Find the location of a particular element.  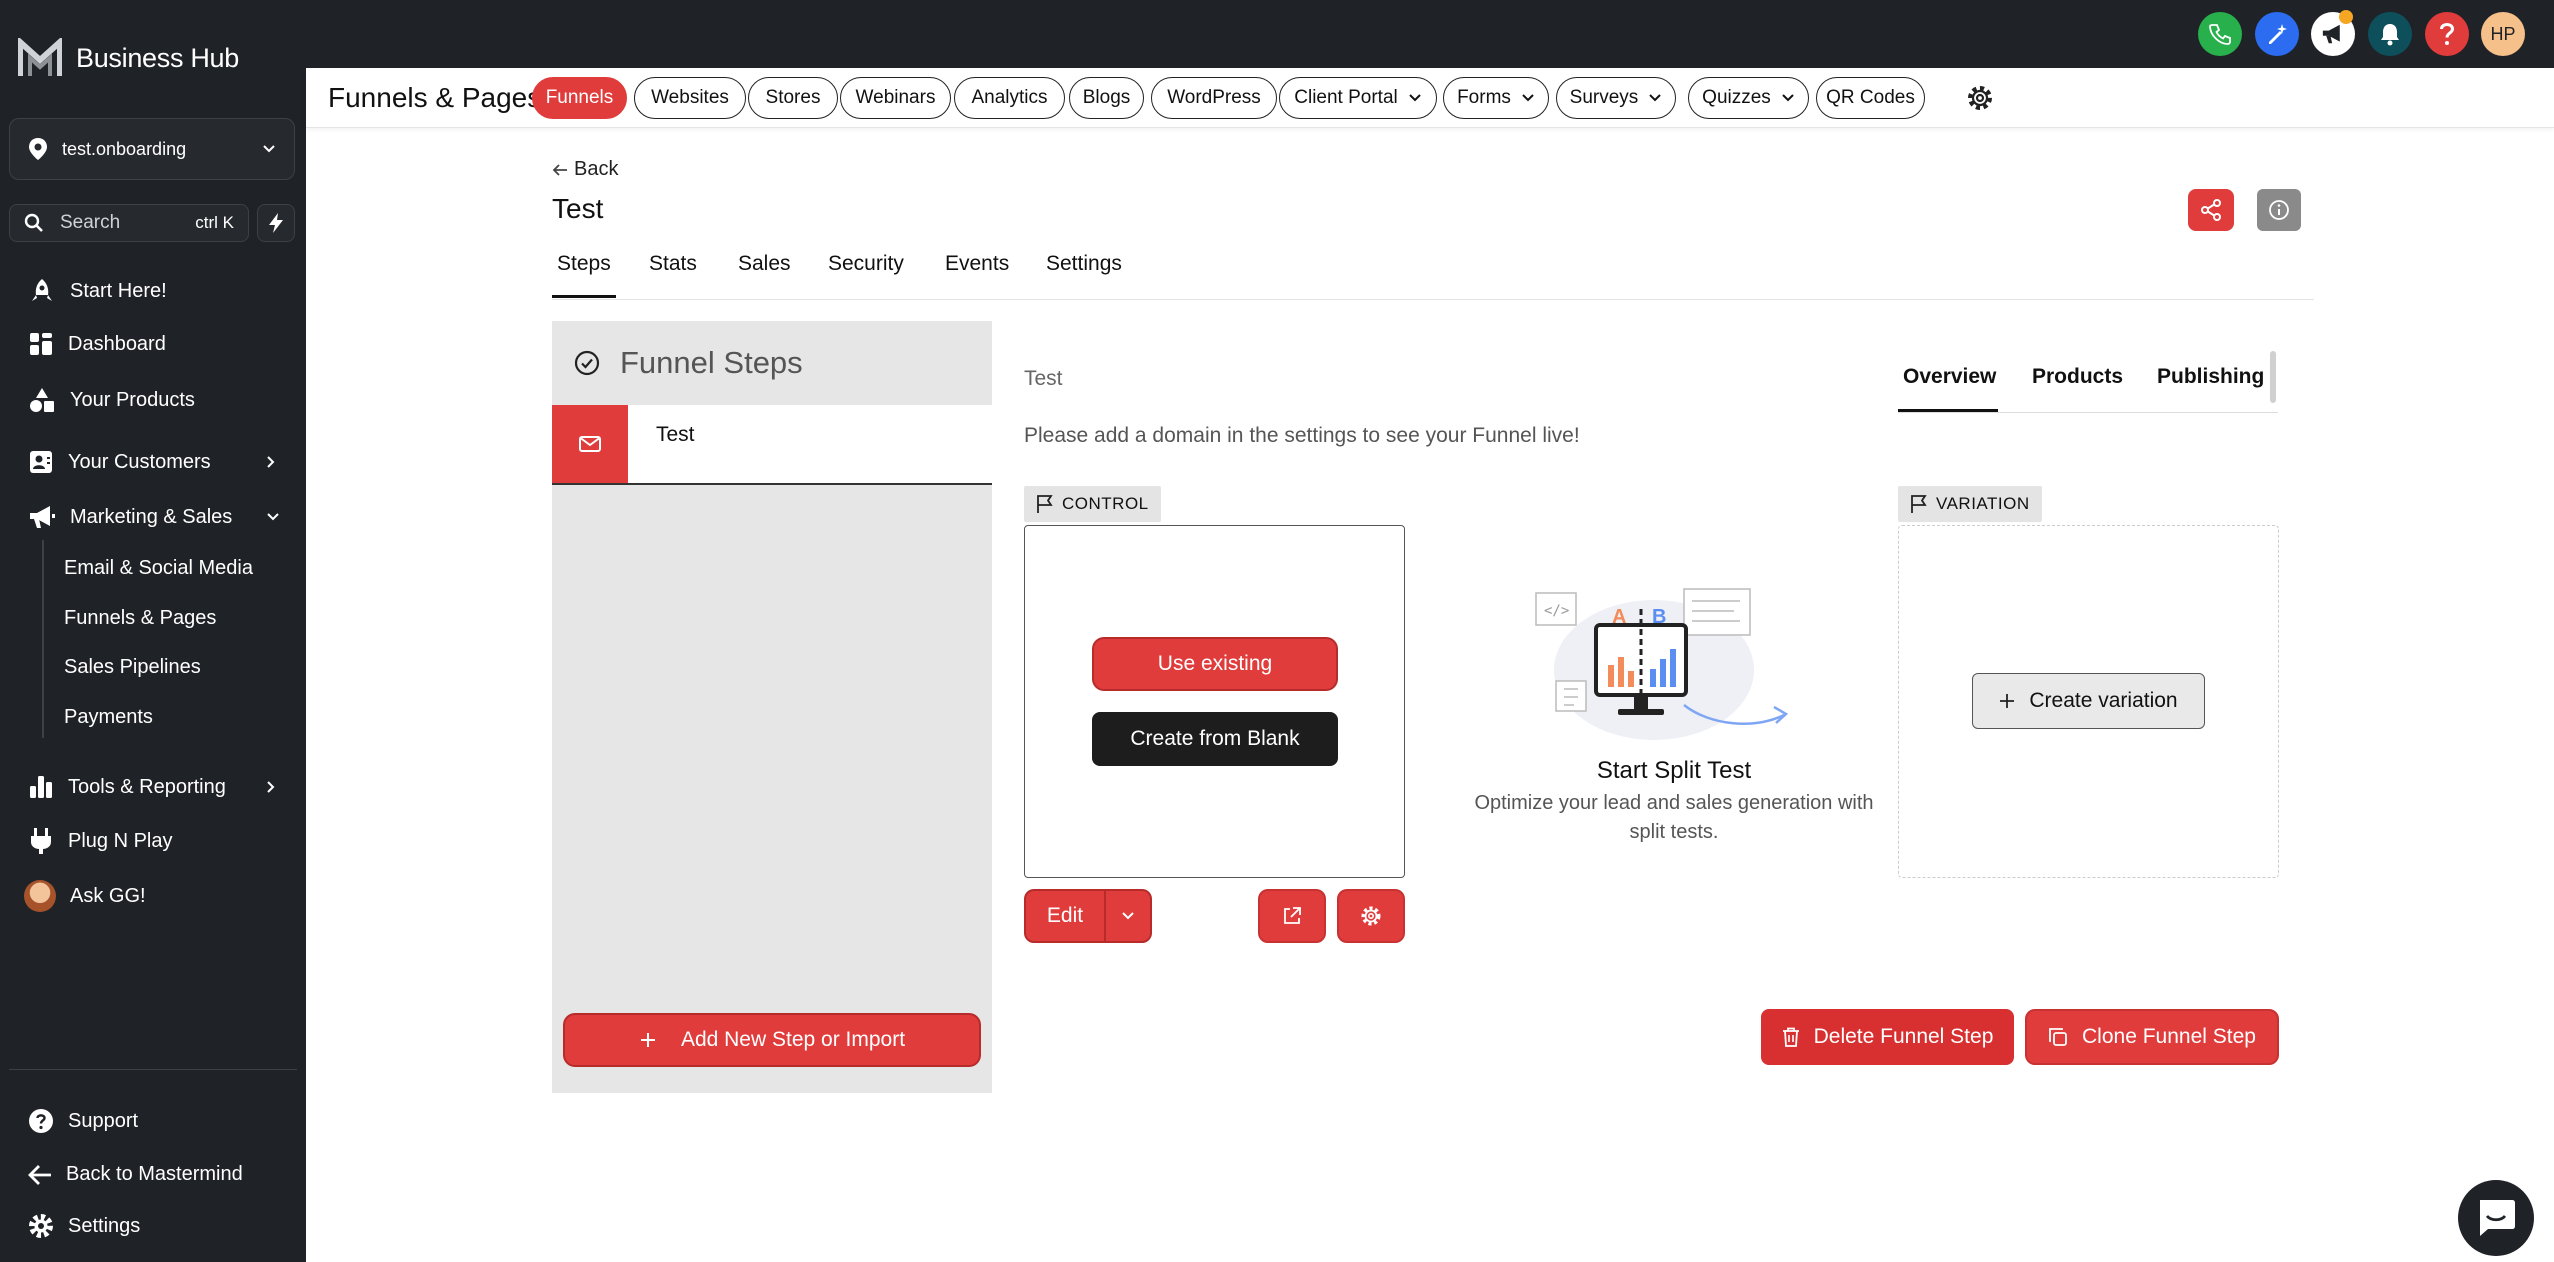

sidebar-subitem-payments: Payments is located at coordinates (108, 717).